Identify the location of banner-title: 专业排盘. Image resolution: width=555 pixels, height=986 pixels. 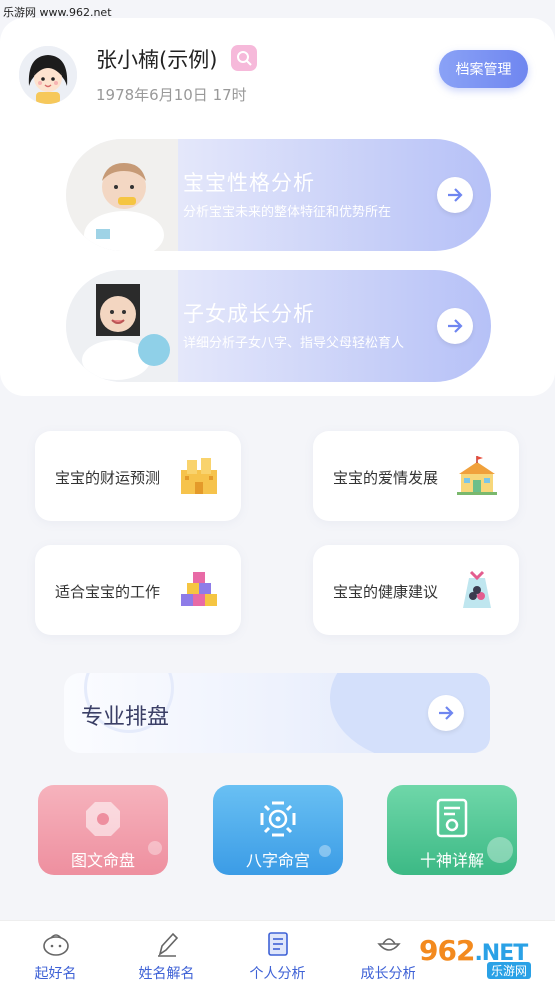
(125, 717).